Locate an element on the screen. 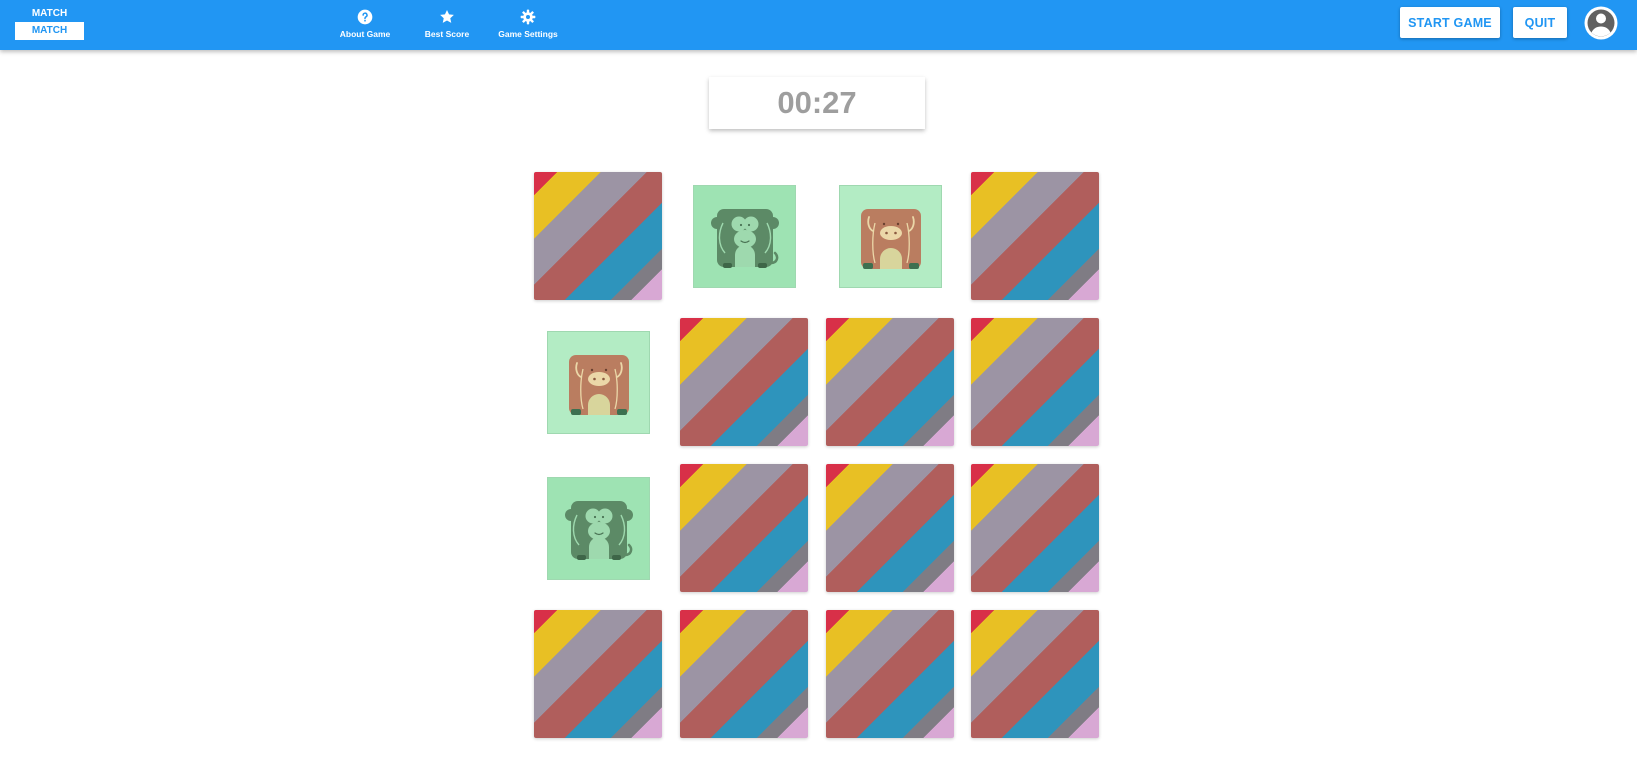  board-cell-r3c2 is located at coordinates (744, 528).